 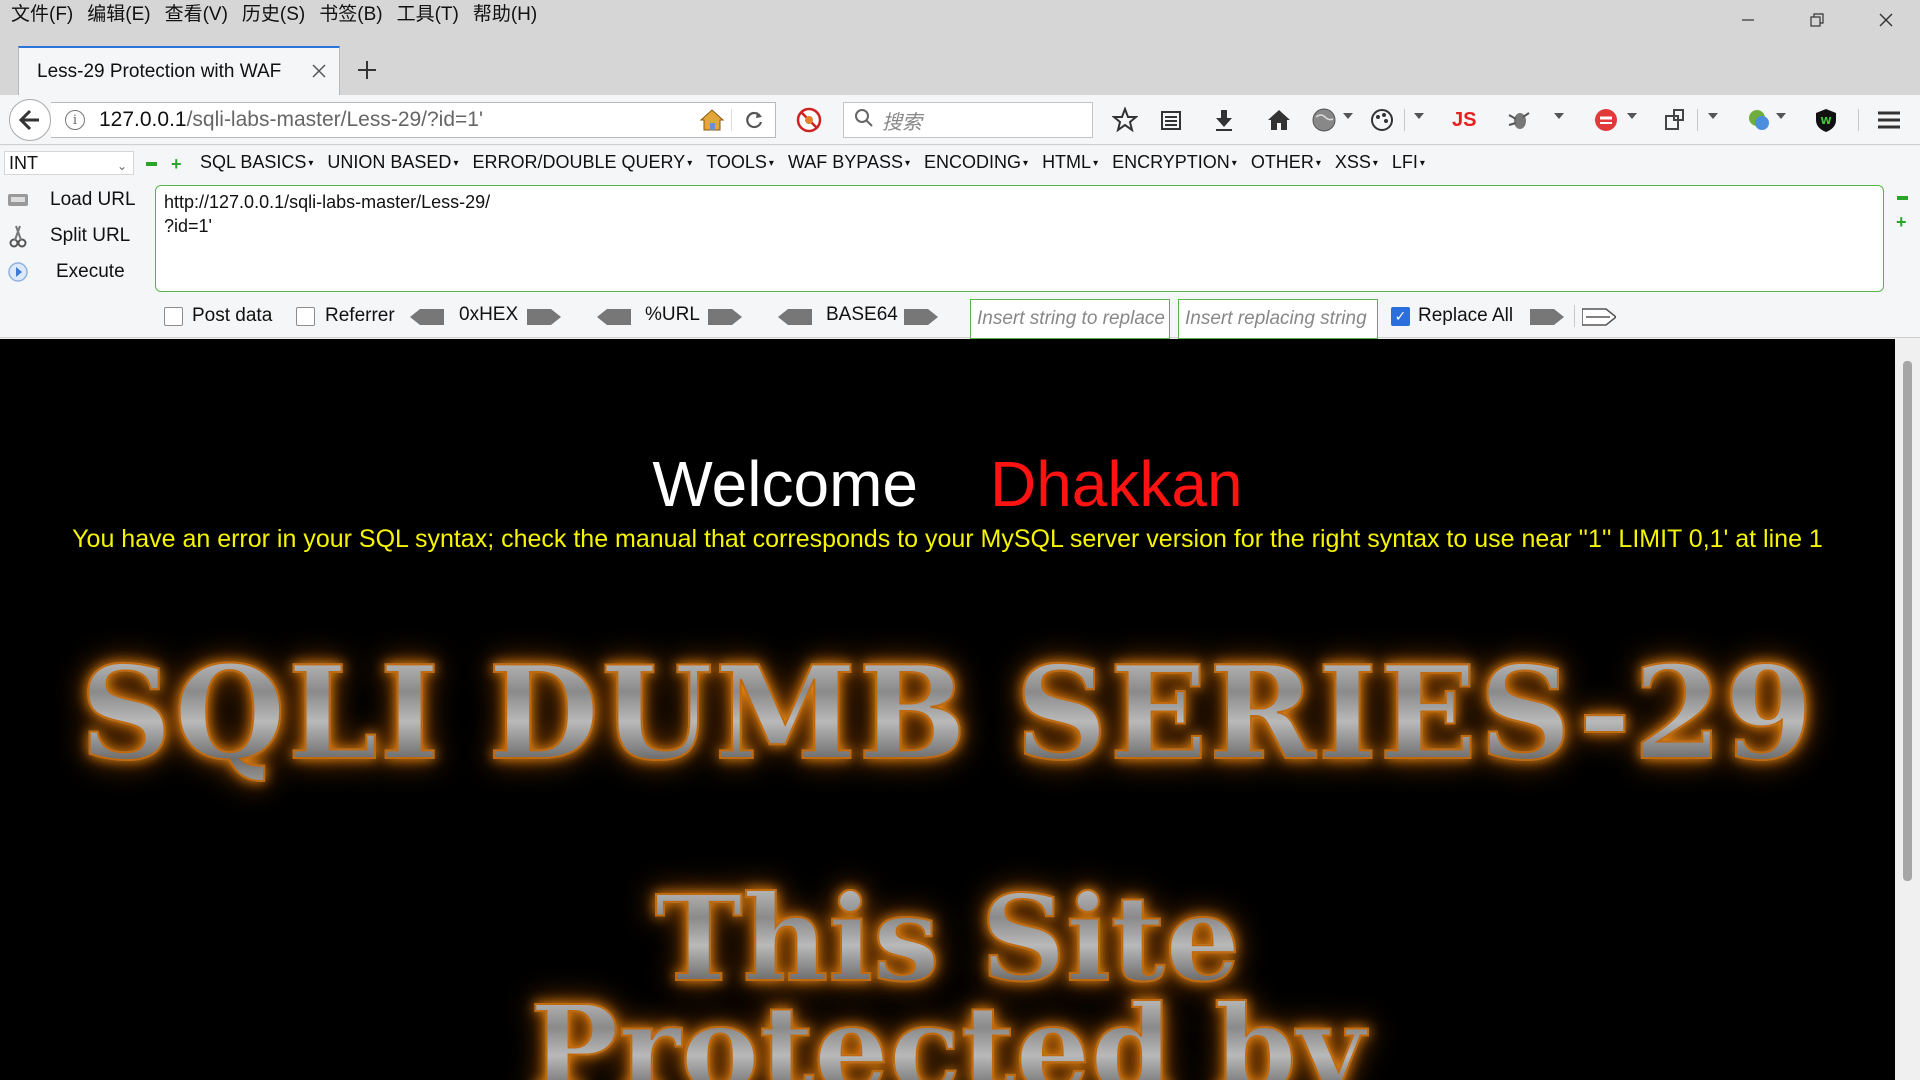 I want to click on replace-execute-arrow-icon, so click(x=1599, y=317).